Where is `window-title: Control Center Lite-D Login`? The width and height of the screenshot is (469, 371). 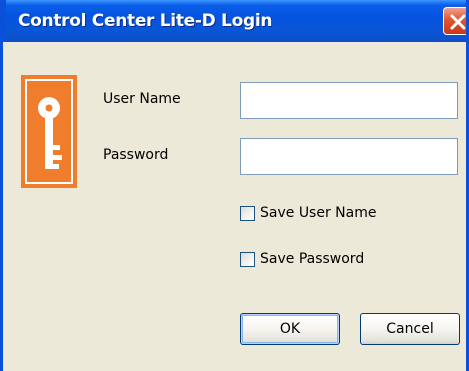
window-title: Control Center Lite-D Login is located at coordinates (145, 21).